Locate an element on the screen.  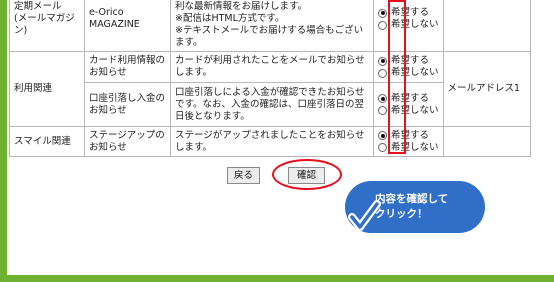
description-cell: カードが利用されたことをメールでお知らせします。 is located at coordinates (272, 67).